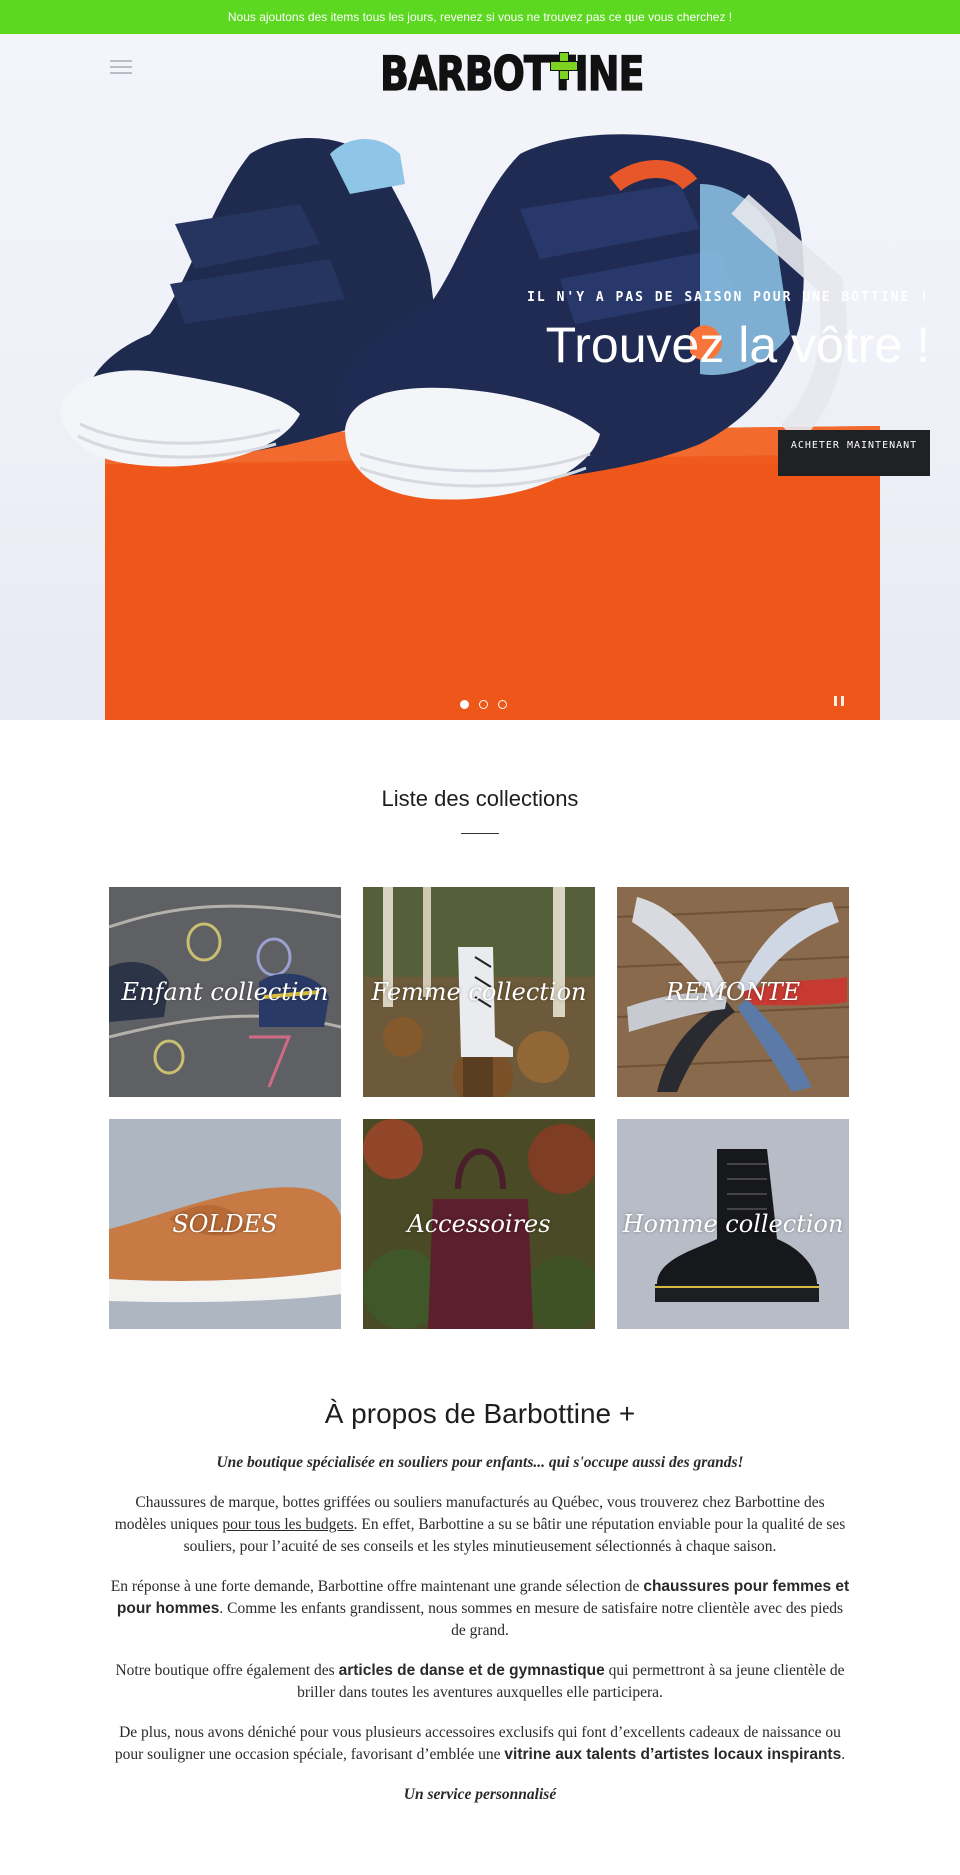 Image resolution: width=960 pixels, height=1875 pixels. I want to click on pause-icon, so click(839, 701).